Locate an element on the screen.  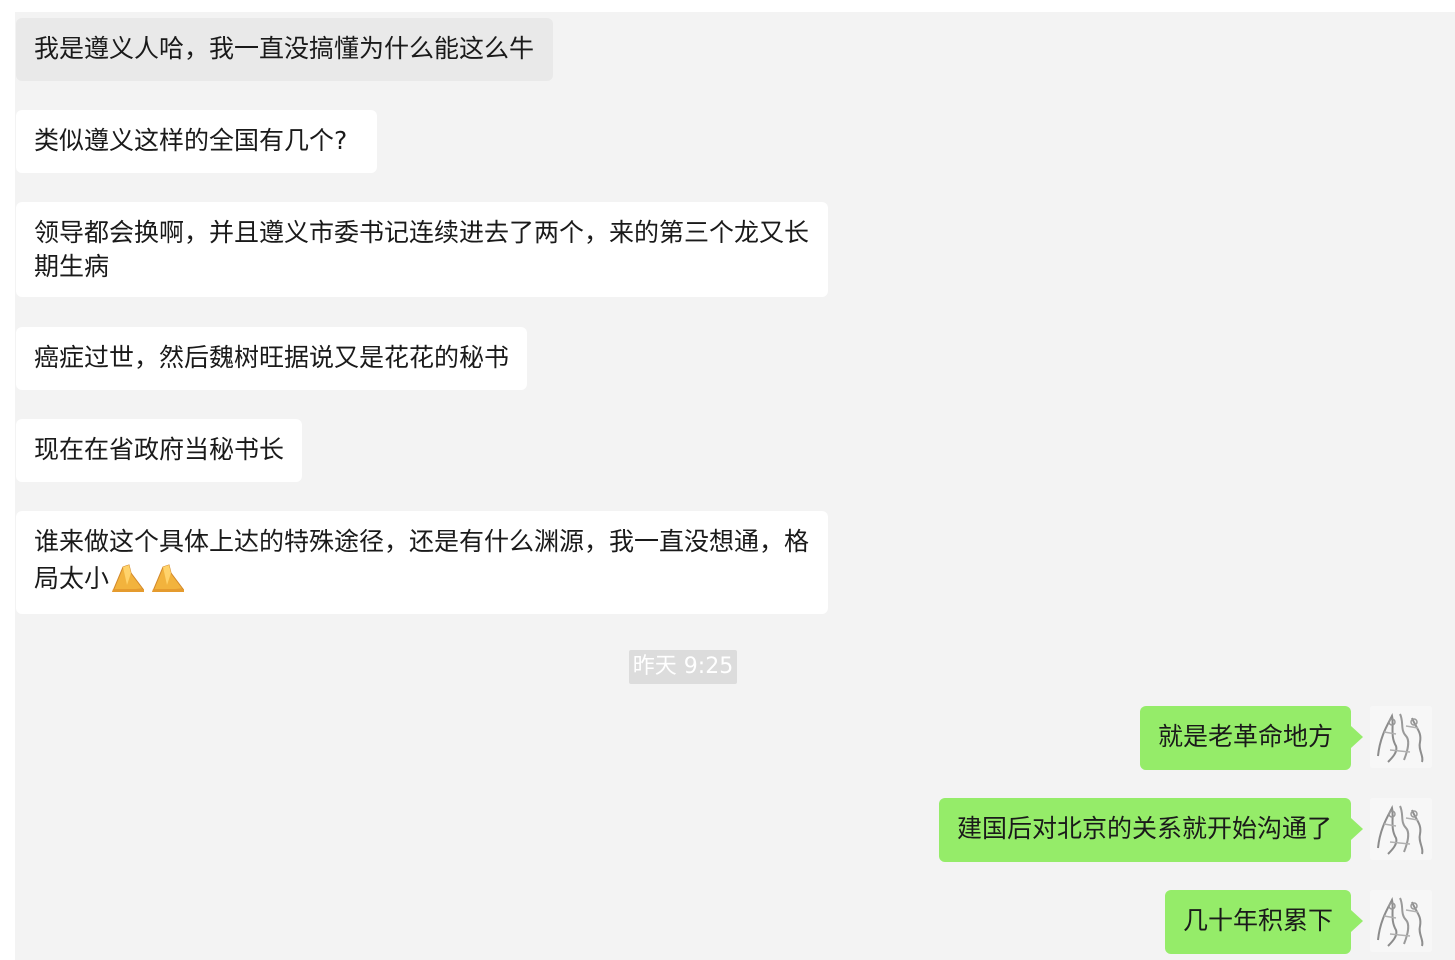
timestamp-divider: 昨天 9:25 is located at coordinates (683, 667).